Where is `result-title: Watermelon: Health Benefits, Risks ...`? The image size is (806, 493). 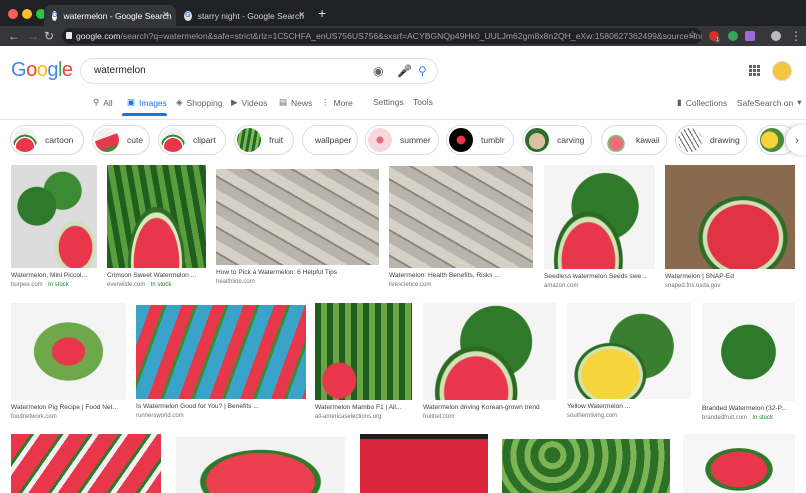 result-title: Watermelon: Health Benefits, Risks ... is located at coordinates (461, 275).